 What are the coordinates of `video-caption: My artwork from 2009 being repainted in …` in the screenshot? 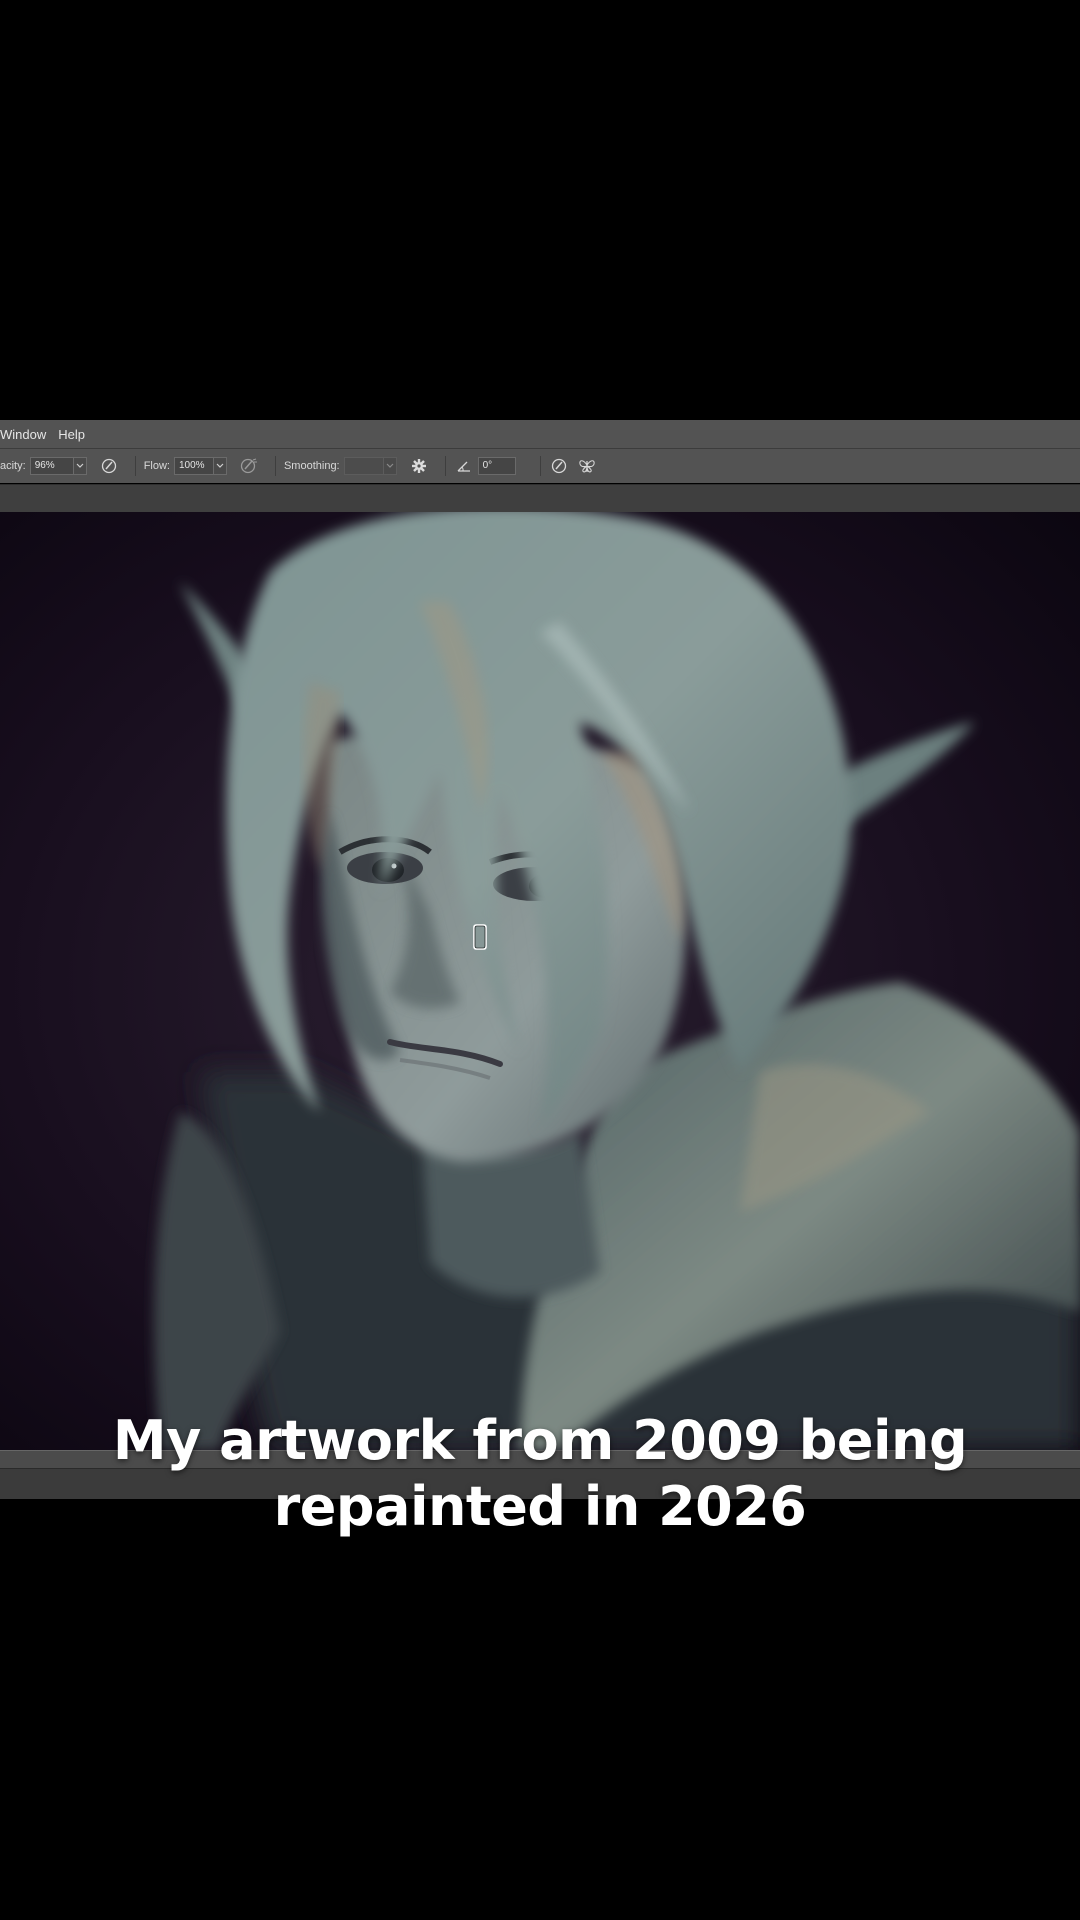 It's located at (540, 1474).